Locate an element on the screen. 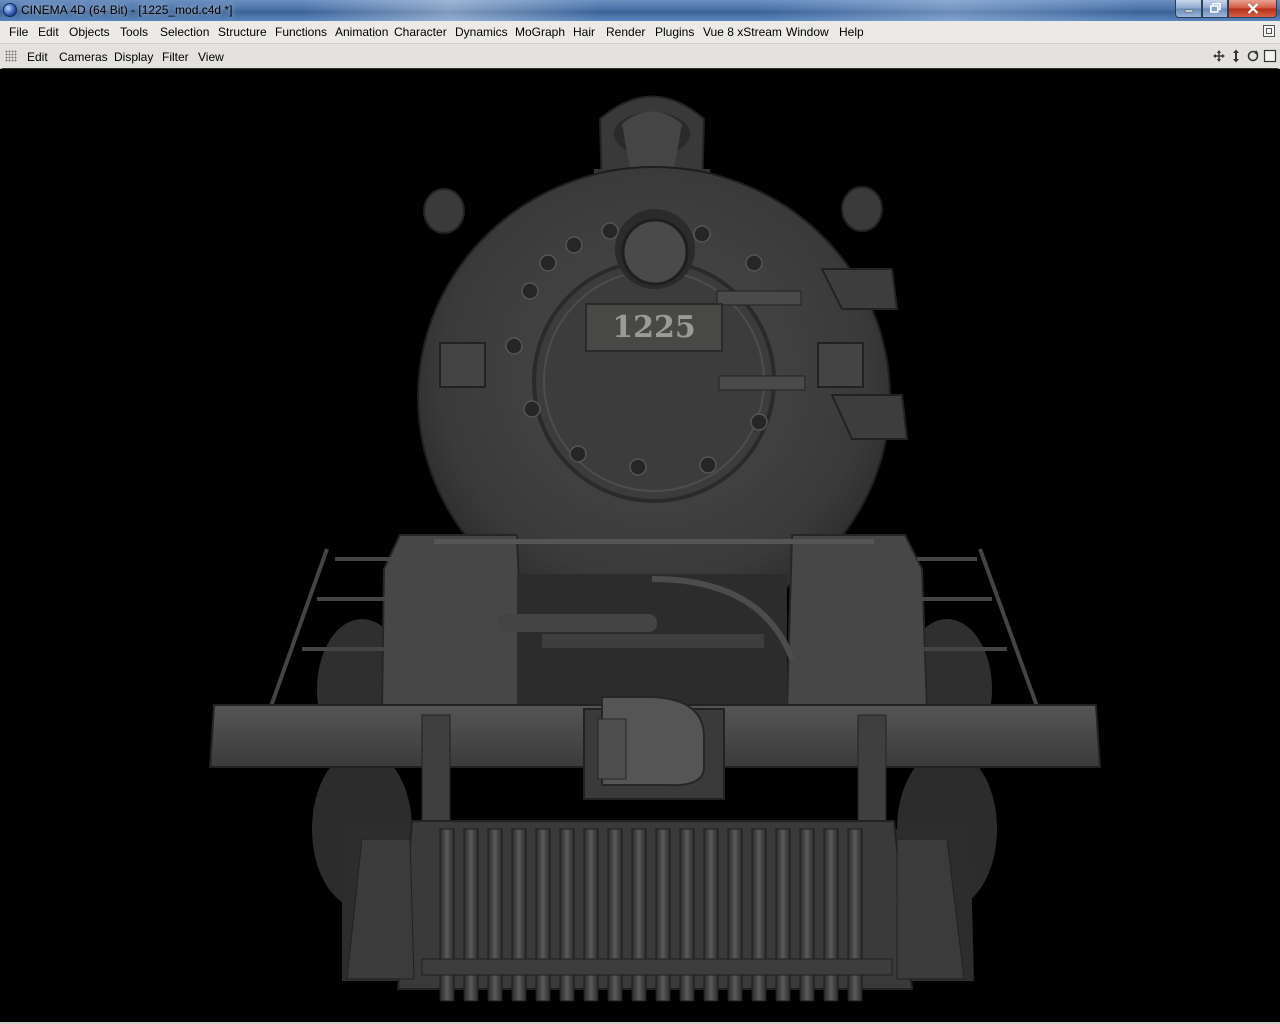 This screenshot has height=1024, width=1280. menu-help: Help is located at coordinates (851, 32).